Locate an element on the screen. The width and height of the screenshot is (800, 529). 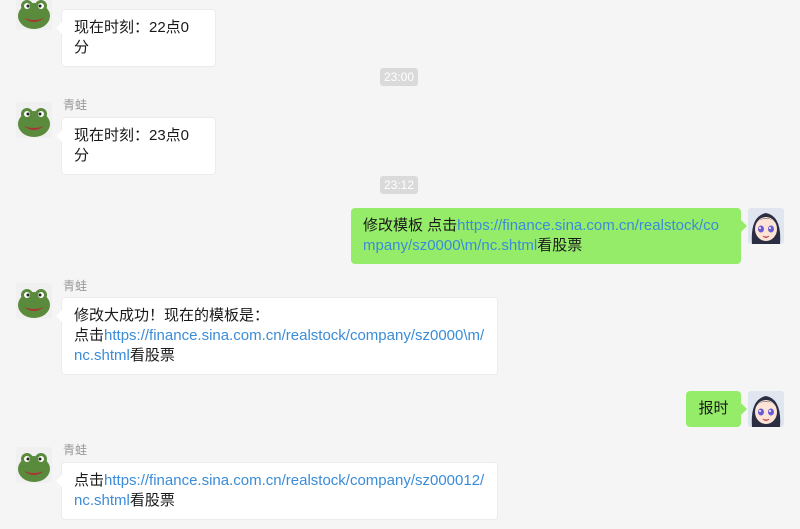
message-text-line1: 修改大成功！现在的模板是： is located at coordinates (172, 315).